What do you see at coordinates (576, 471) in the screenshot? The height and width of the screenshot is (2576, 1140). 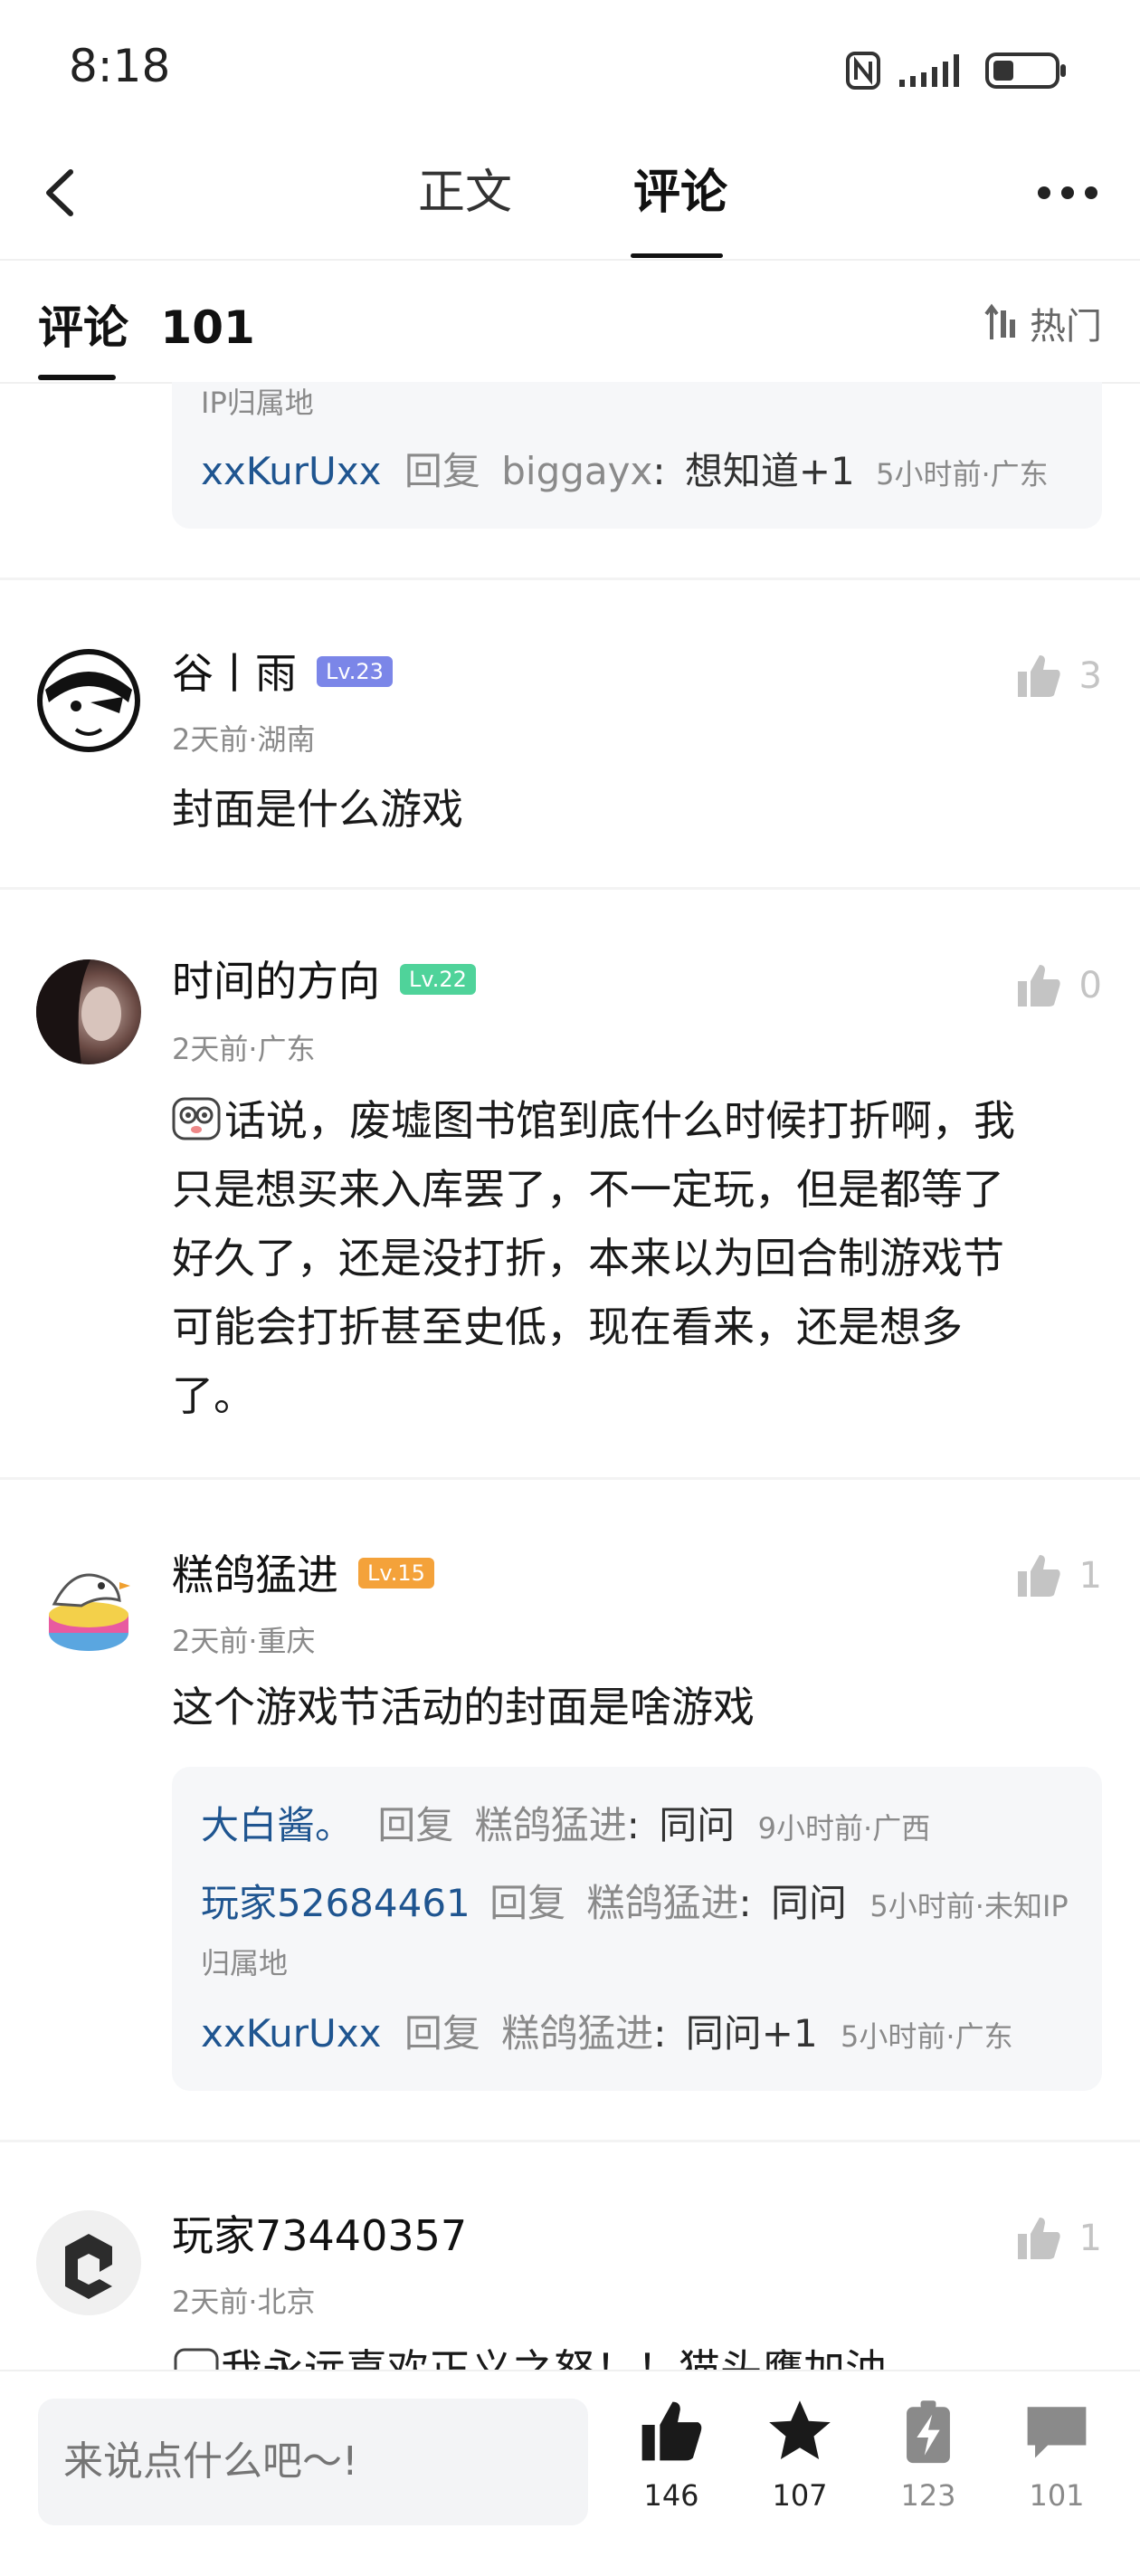 I see `reply-target: biggayx` at bounding box center [576, 471].